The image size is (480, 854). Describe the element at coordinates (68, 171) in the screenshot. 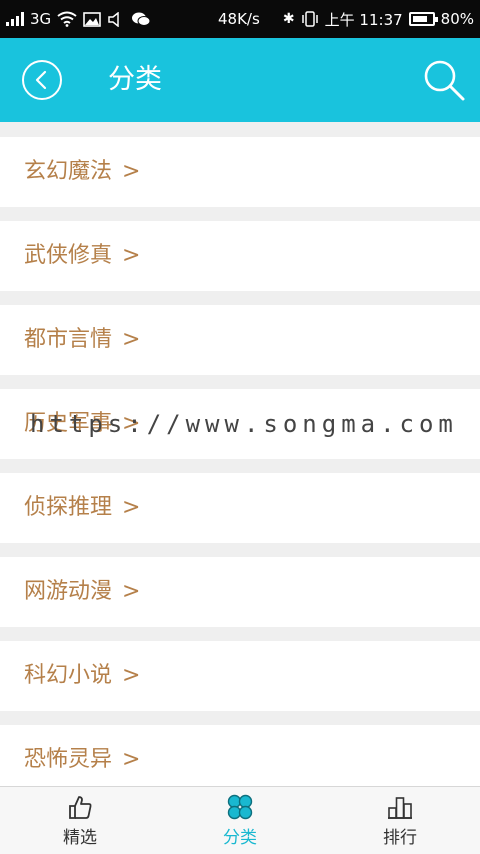

I see `category-label: 玄幻魔法` at that location.